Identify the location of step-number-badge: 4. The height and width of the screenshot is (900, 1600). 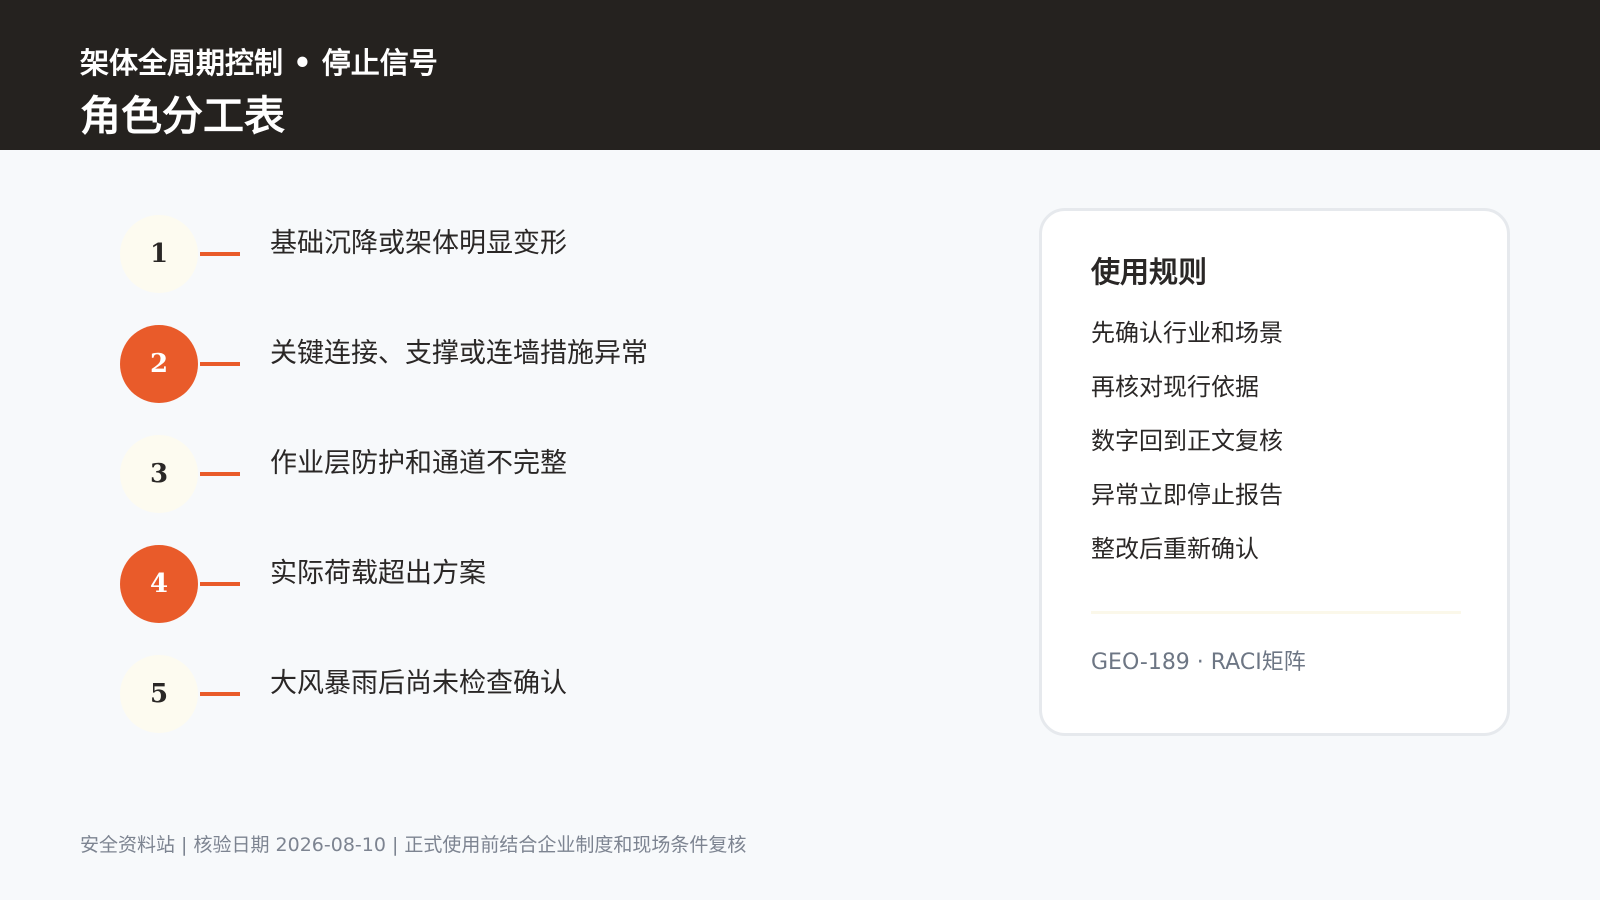
(159, 584).